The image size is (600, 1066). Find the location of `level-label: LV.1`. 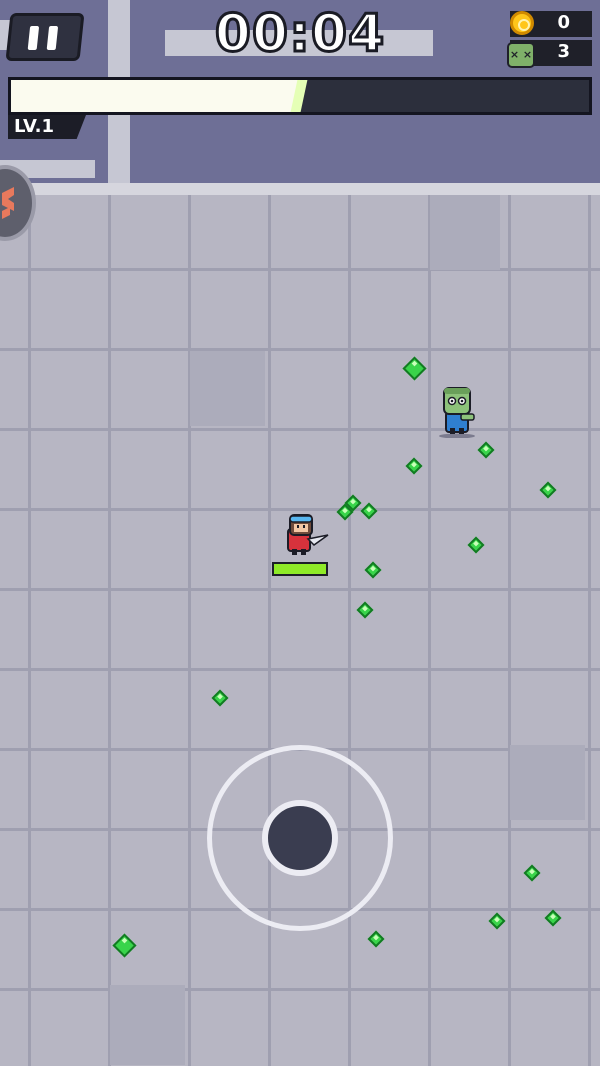

level-label: LV.1 is located at coordinates (34, 126).